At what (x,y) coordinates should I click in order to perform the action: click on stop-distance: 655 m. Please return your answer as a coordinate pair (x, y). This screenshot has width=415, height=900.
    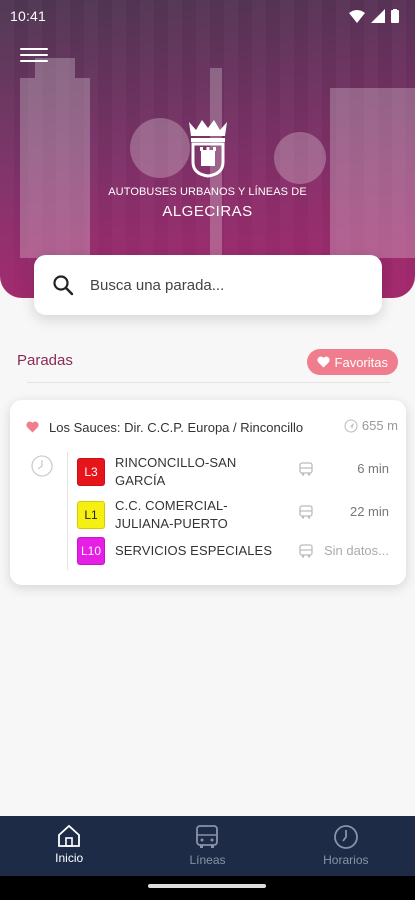
    Looking at the image, I should click on (371, 425).